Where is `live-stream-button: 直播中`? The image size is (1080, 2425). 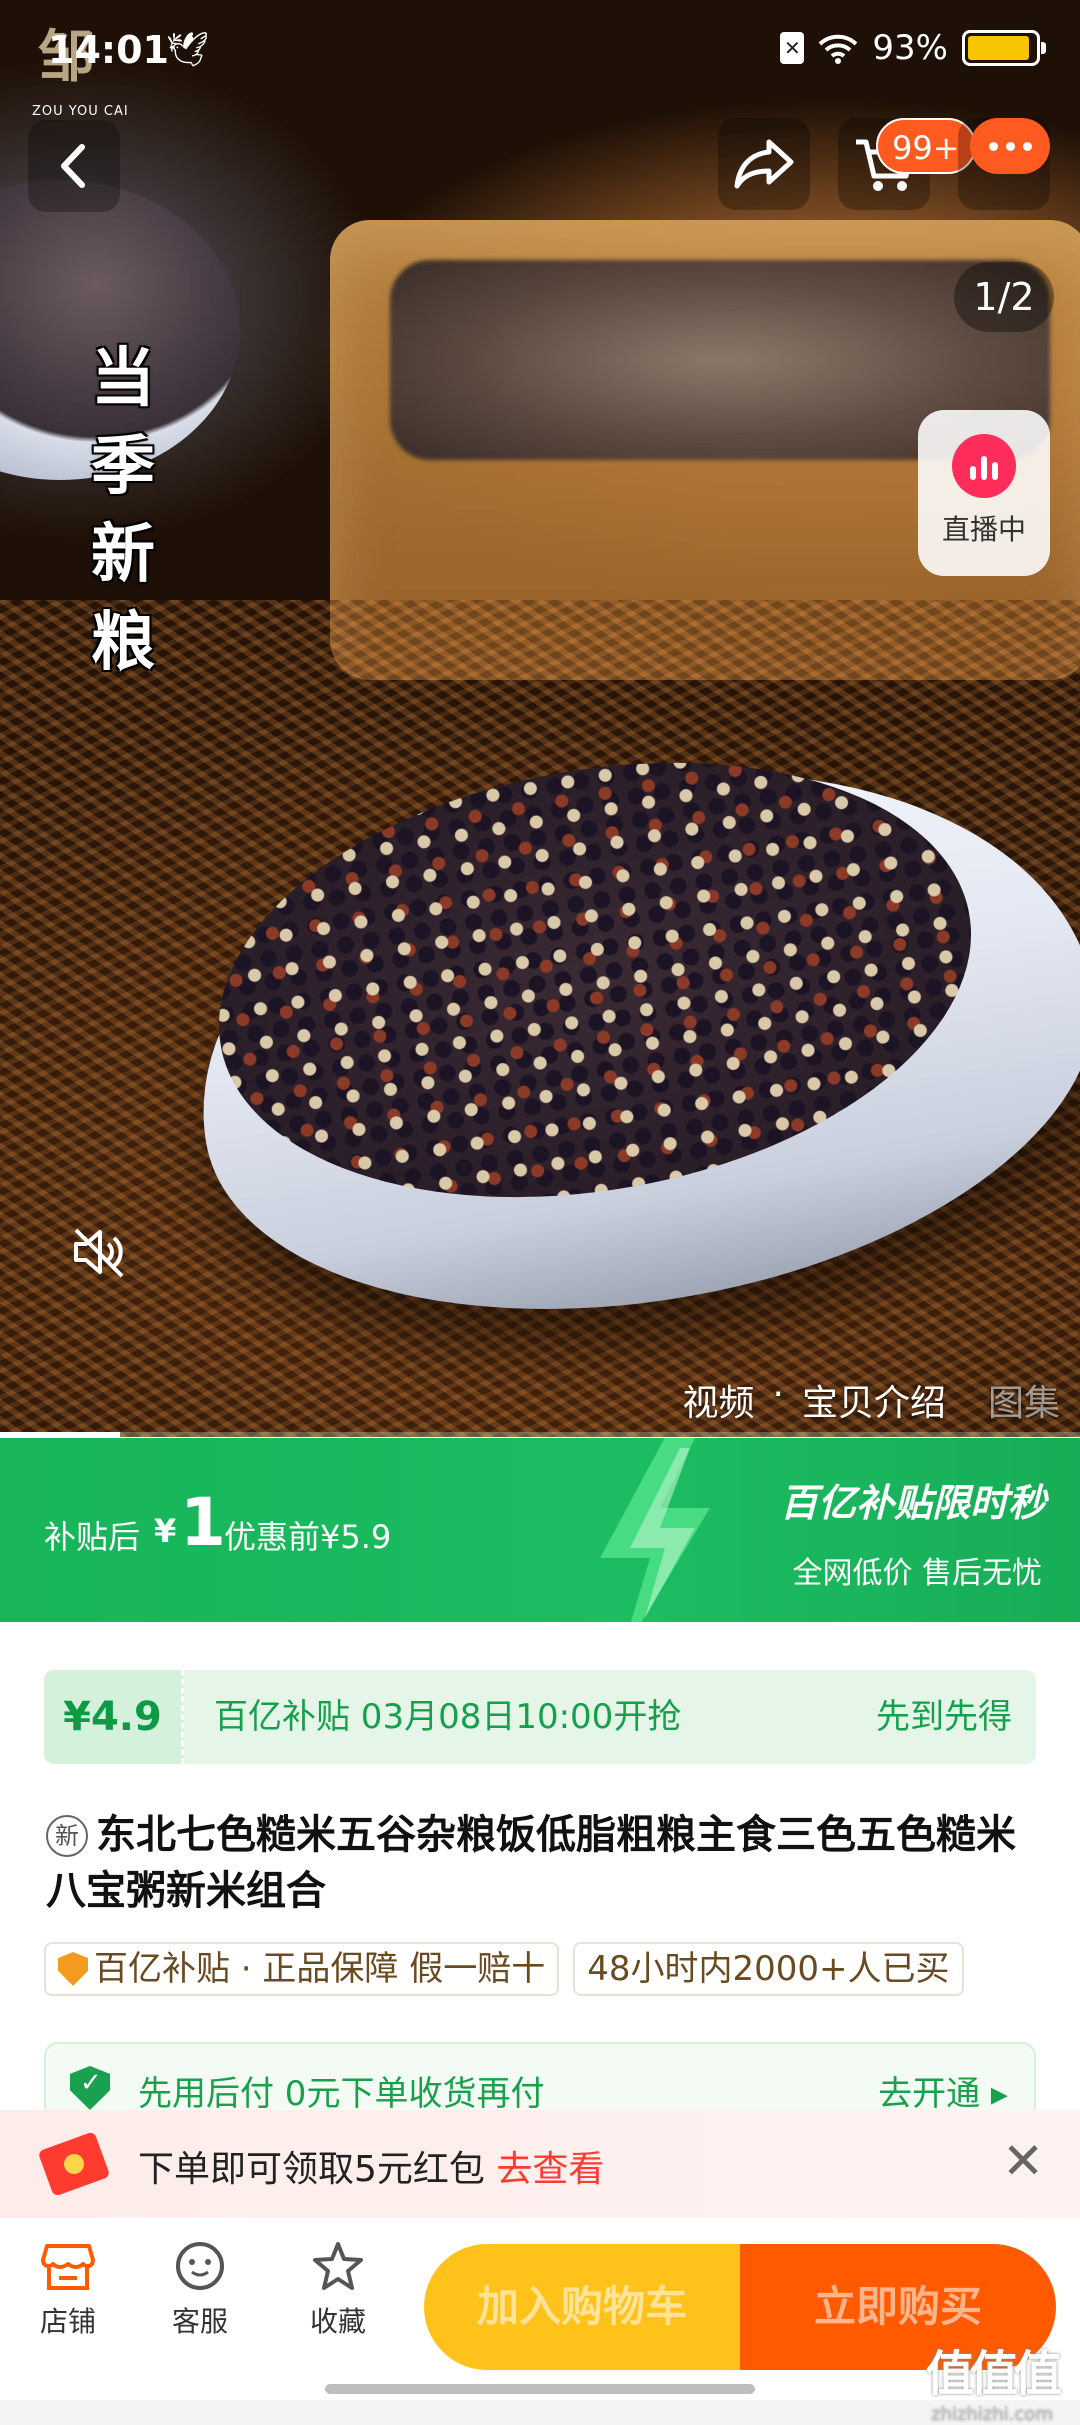
live-stream-button: 直播中 is located at coordinates (984, 493).